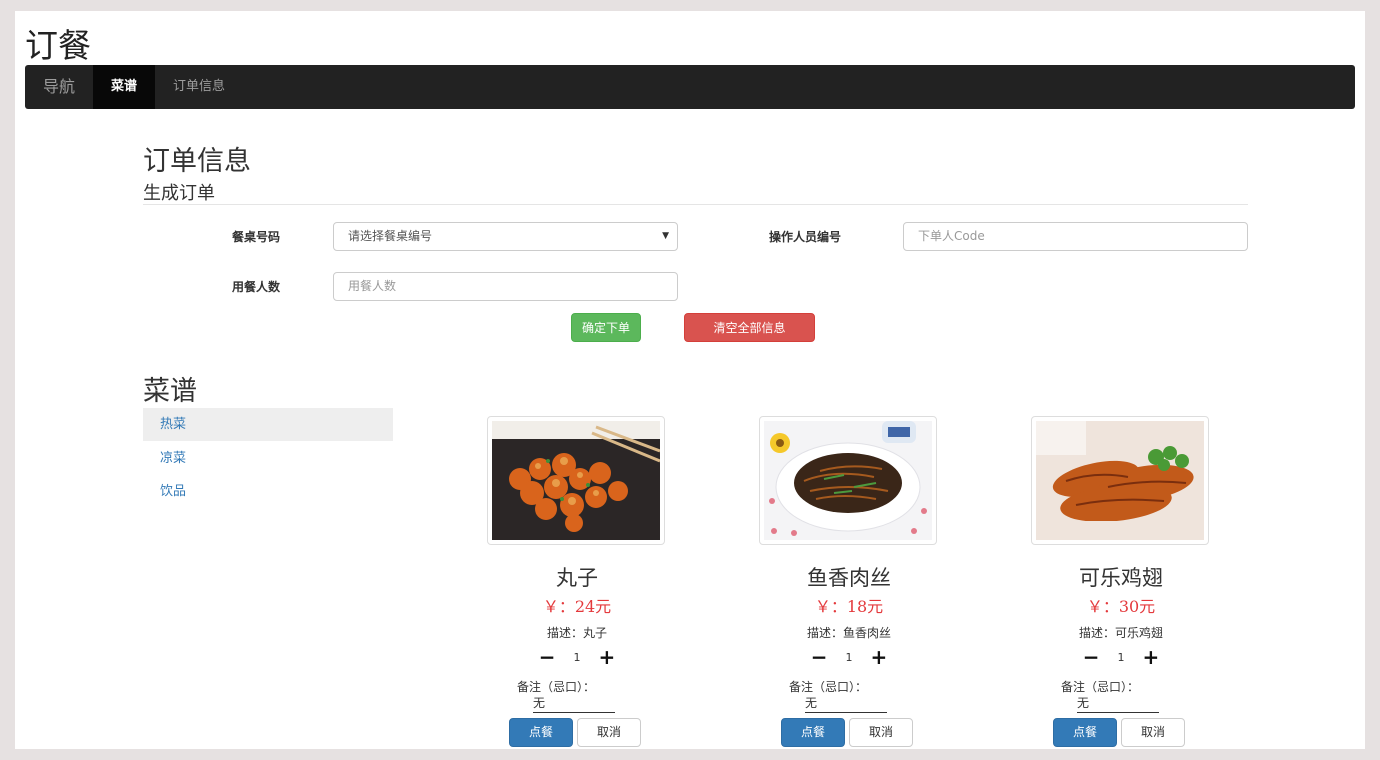 The height and width of the screenshot is (760, 1380). What do you see at coordinates (170, 391) in the screenshot?
I see `menu-heading: 菜谱` at bounding box center [170, 391].